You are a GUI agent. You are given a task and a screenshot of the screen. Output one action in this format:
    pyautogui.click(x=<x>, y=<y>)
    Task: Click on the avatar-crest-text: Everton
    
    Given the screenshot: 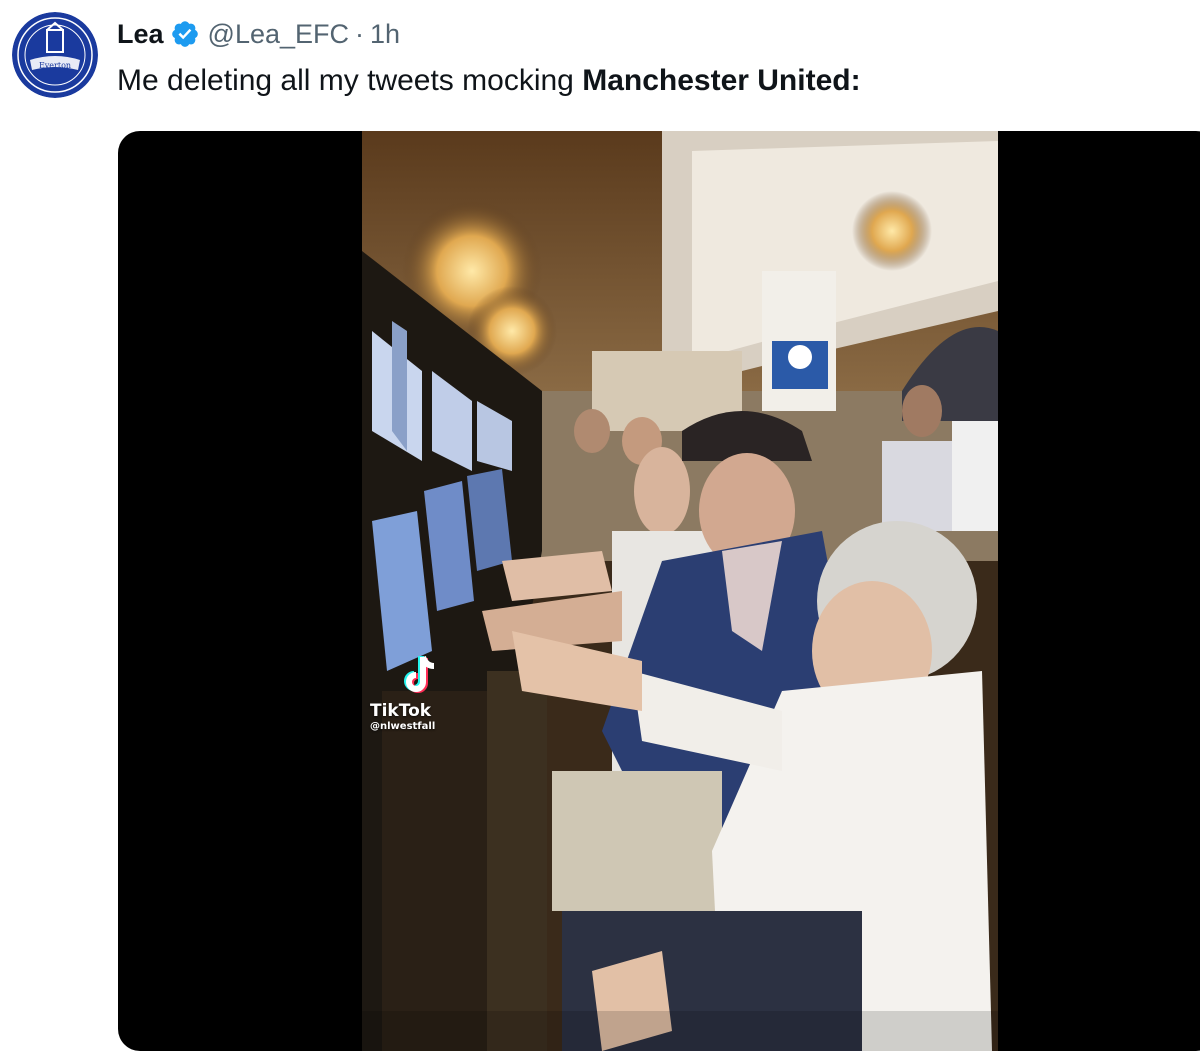 What is the action you would take?
    pyautogui.click(x=55, y=65)
    